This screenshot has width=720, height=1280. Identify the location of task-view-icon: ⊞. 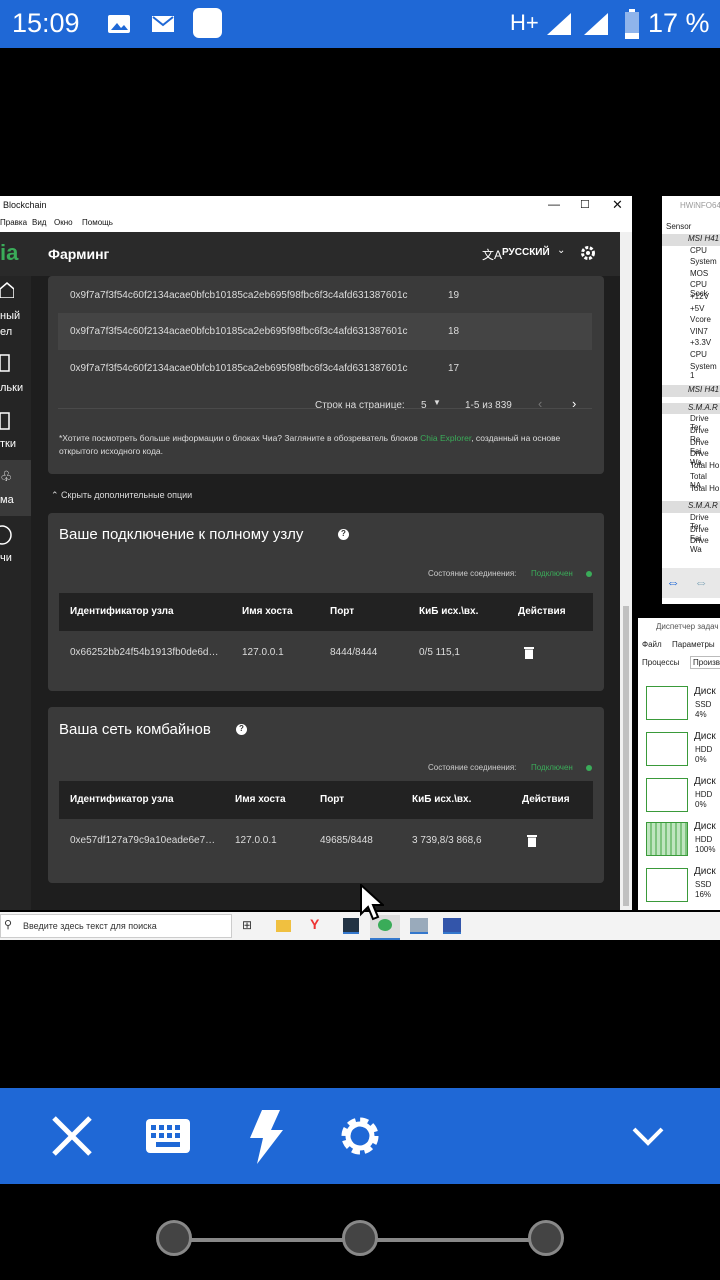
(247, 925).